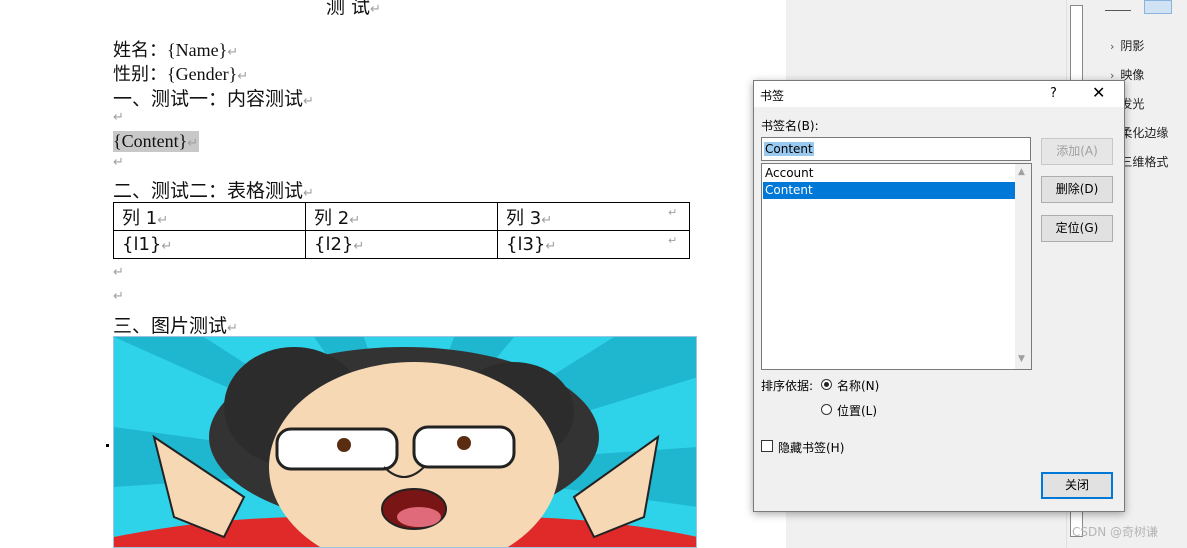 The width and height of the screenshot is (1187, 548). Describe the element at coordinates (1098, 92) in the screenshot. I see `close-icon: ✕` at that location.